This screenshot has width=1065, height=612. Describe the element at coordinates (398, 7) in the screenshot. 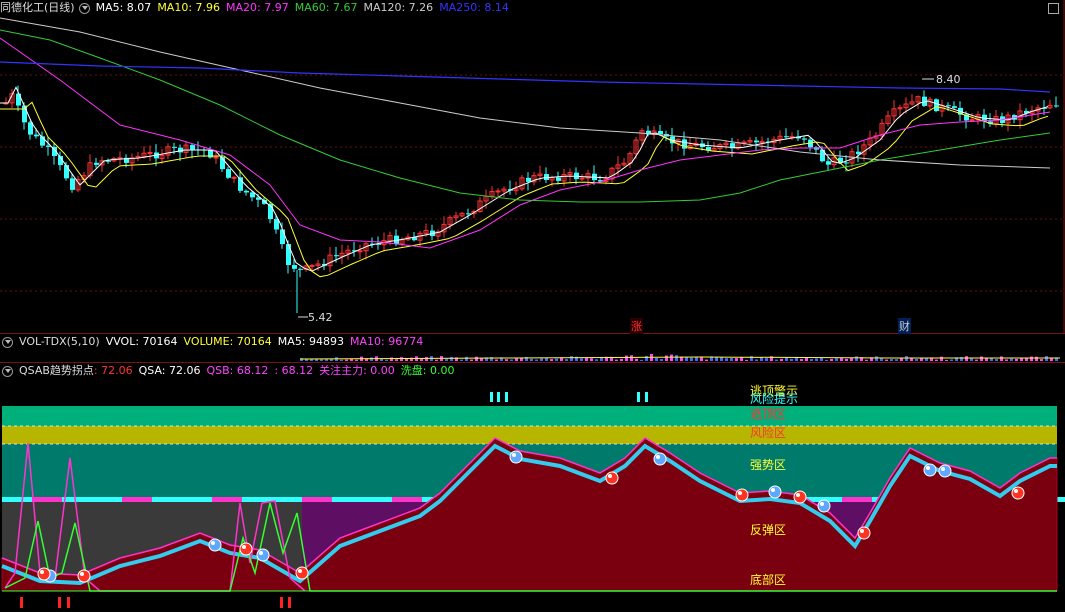

I see `ma-item-4: MA120: 7.26` at that location.